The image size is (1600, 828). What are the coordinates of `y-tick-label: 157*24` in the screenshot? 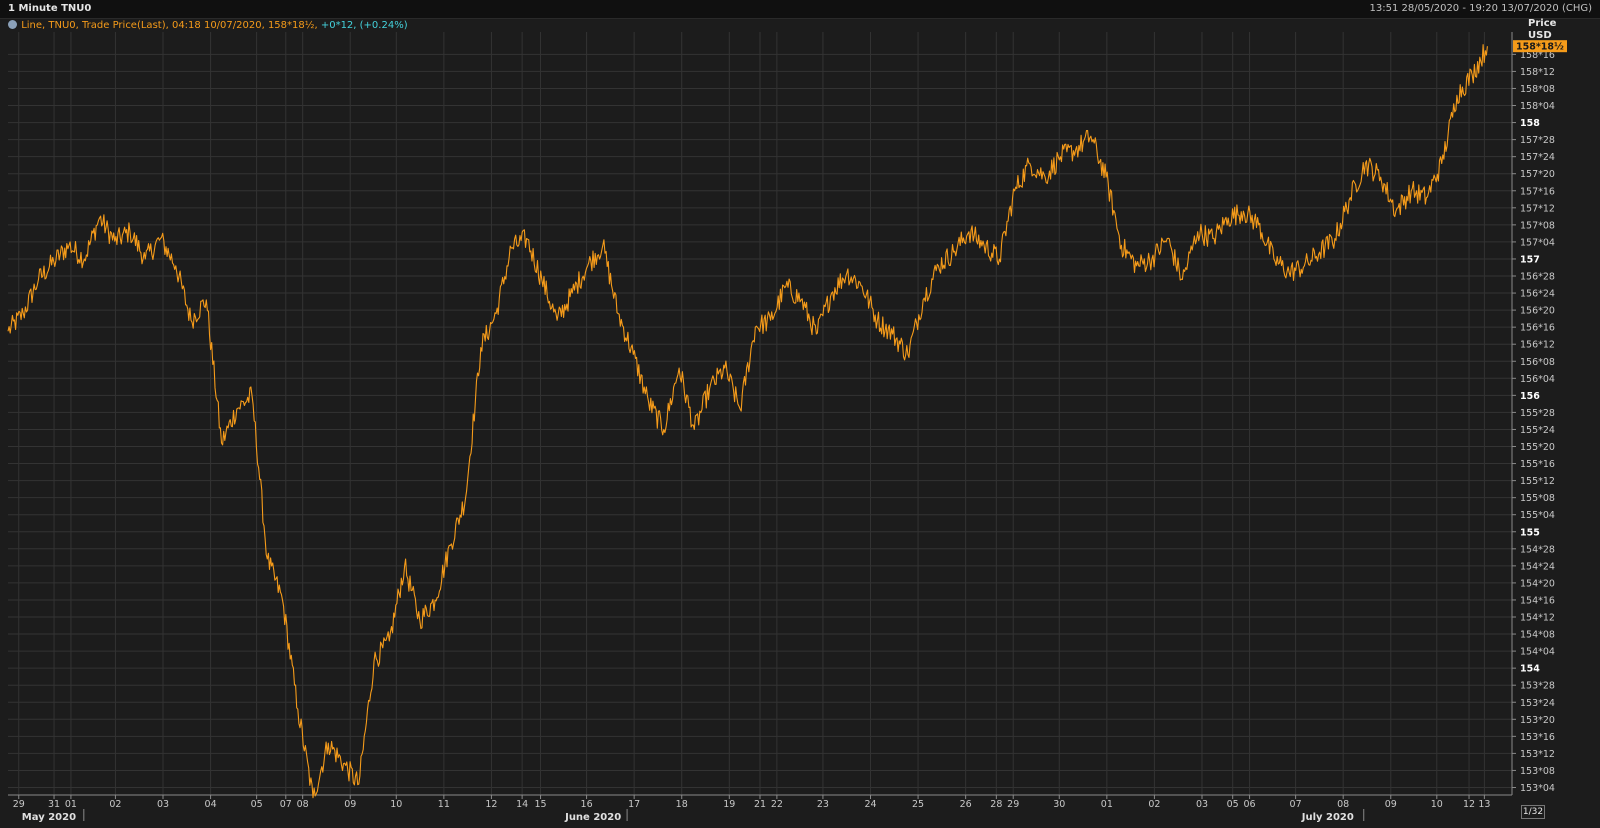 It's located at (1537, 157).